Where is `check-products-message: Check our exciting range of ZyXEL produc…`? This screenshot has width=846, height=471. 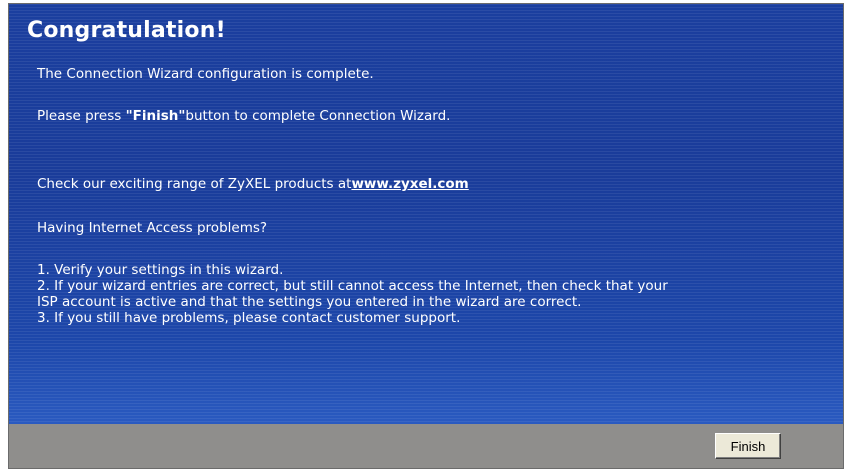
check-products-message: Check our exciting range of ZyXEL produc… is located at coordinates (253, 184).